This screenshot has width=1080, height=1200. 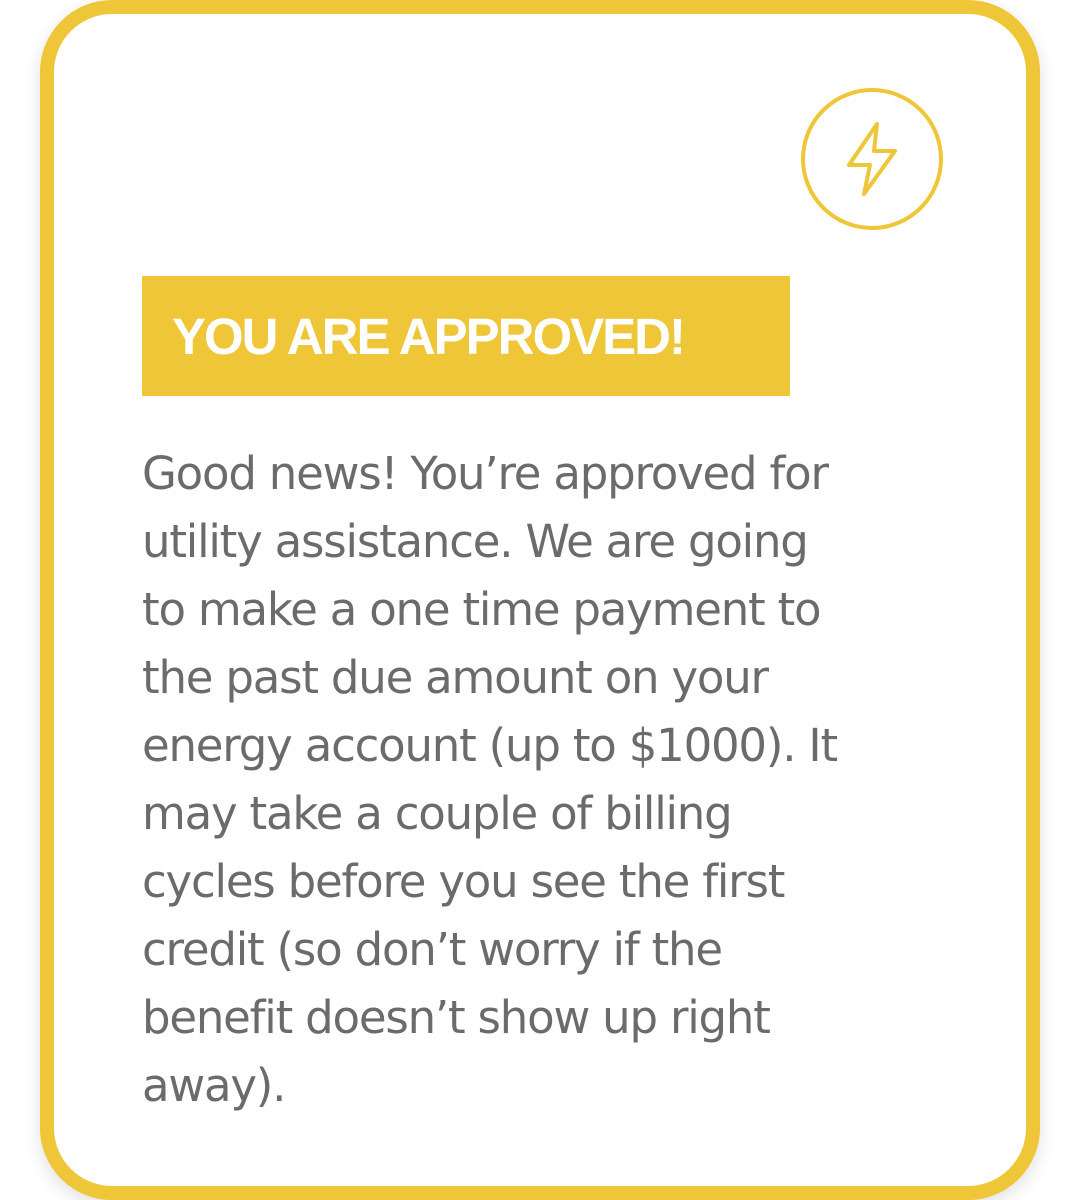 I want to click on lightning-bolt-glyph, so click(x=872, y=159).